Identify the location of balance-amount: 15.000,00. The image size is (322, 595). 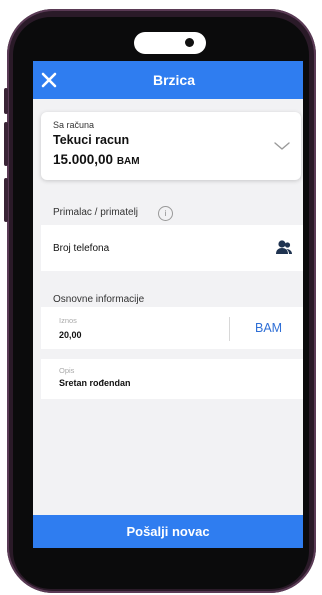
(83, 159).